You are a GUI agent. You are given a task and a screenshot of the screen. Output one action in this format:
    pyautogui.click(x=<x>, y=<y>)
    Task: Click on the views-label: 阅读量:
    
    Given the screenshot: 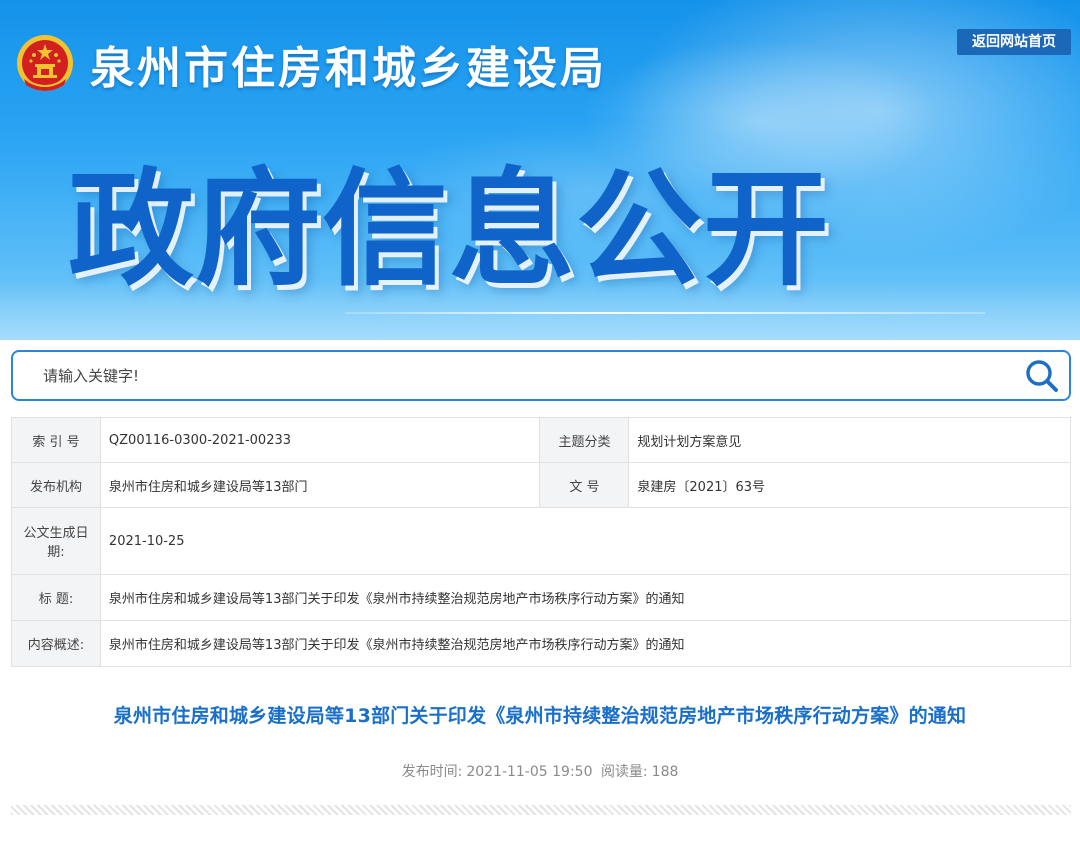 What is the action you would take?
    pyautogui.click(x=624, y=772)
    